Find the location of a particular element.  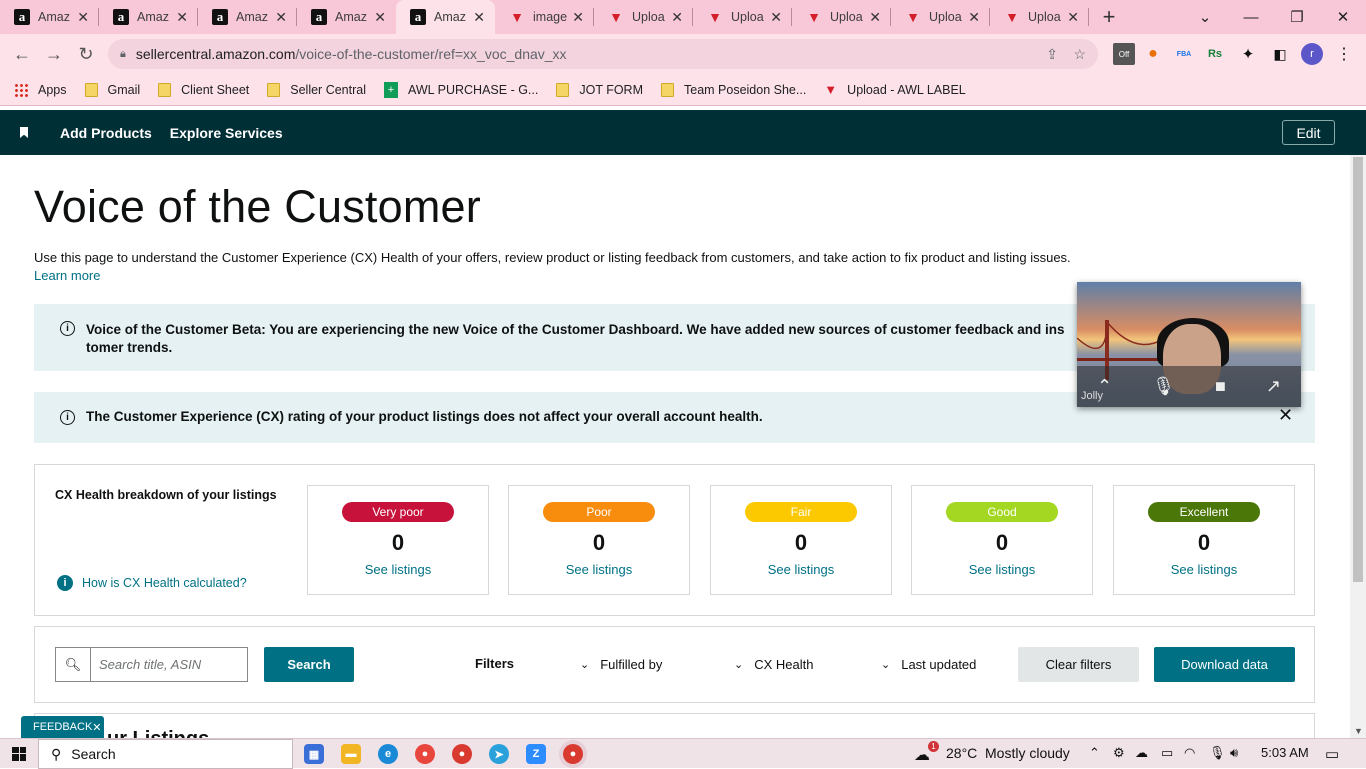

telegram-icon: ➤ is located at coordinates (499, 754).